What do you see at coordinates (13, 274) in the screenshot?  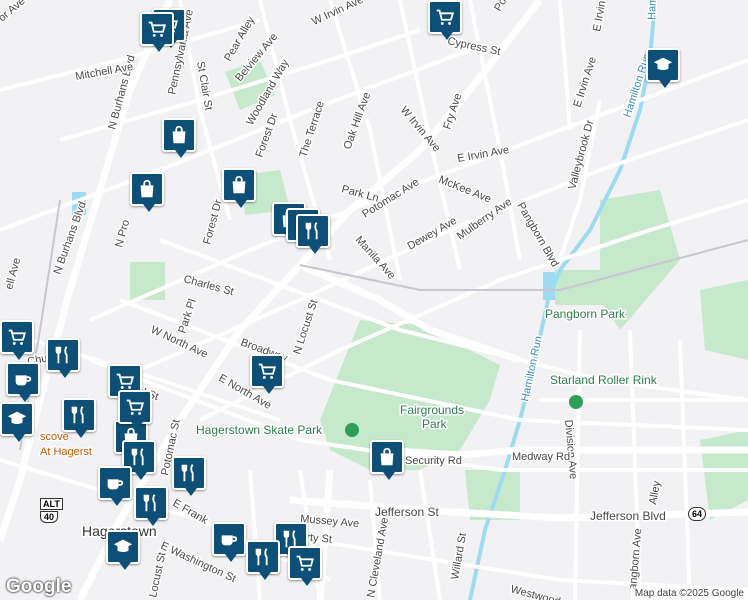 I see `street-label: ell Ave` at bounding box center [13, 274].